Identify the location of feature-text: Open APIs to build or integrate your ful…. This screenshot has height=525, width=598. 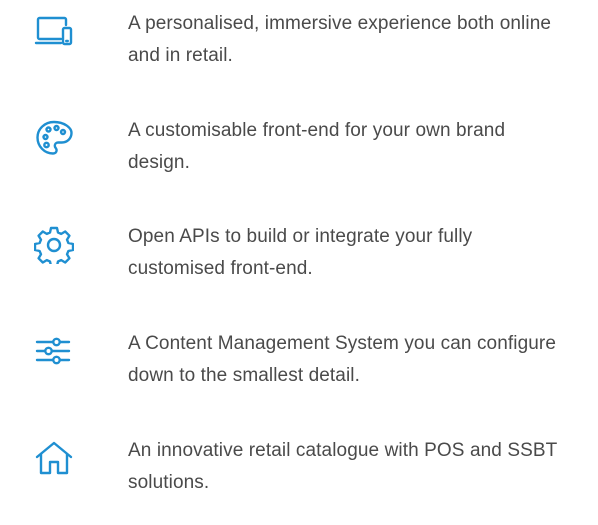
(300, 252).